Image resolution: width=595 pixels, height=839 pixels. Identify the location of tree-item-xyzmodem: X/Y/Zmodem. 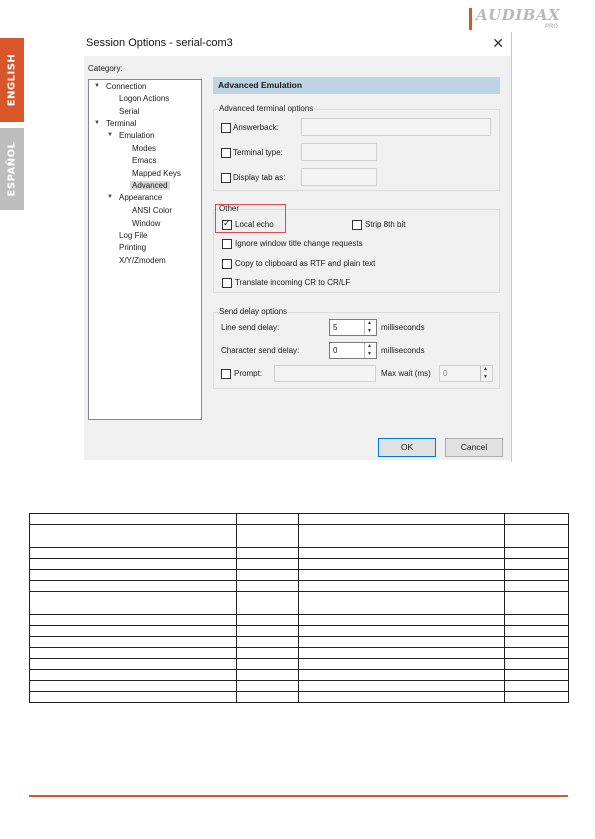
(142, 260).